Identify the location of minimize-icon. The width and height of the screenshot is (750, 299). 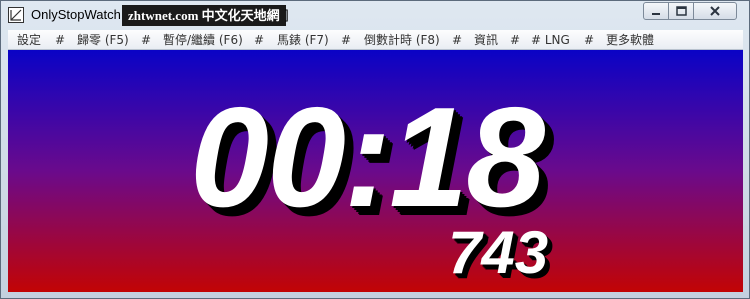
(656, 14).